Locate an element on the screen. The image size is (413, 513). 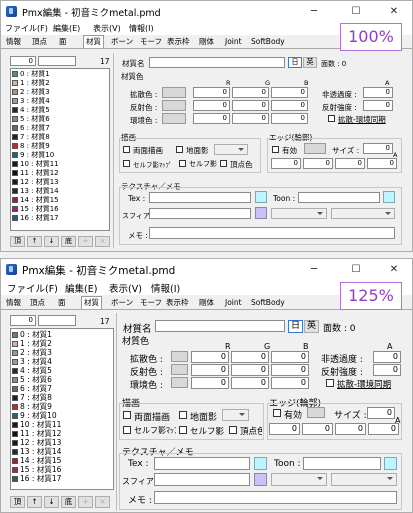
material-name-input is located at coordinates (220, 326).